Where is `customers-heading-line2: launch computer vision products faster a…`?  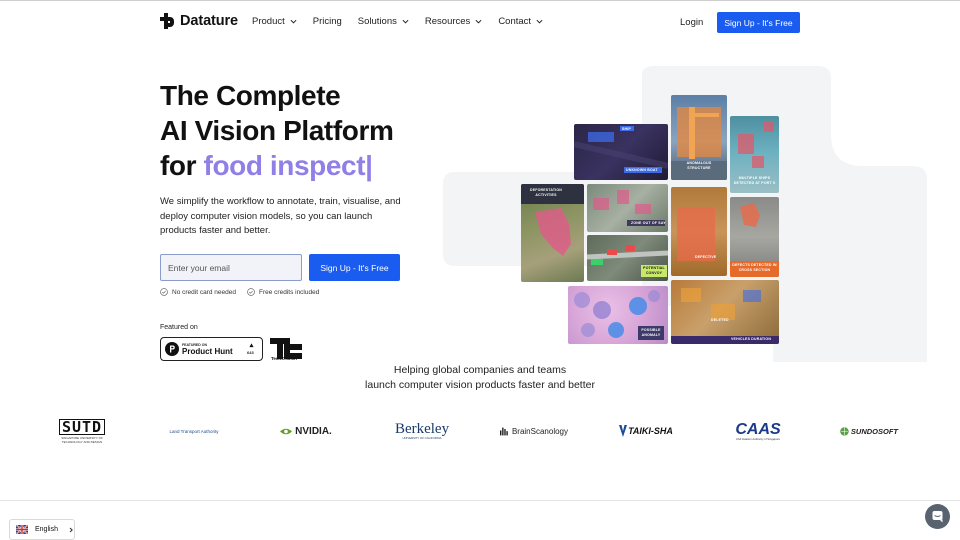
customers-heading-line2: launch computer vision products faster a… is located at coordinates (480, 385).